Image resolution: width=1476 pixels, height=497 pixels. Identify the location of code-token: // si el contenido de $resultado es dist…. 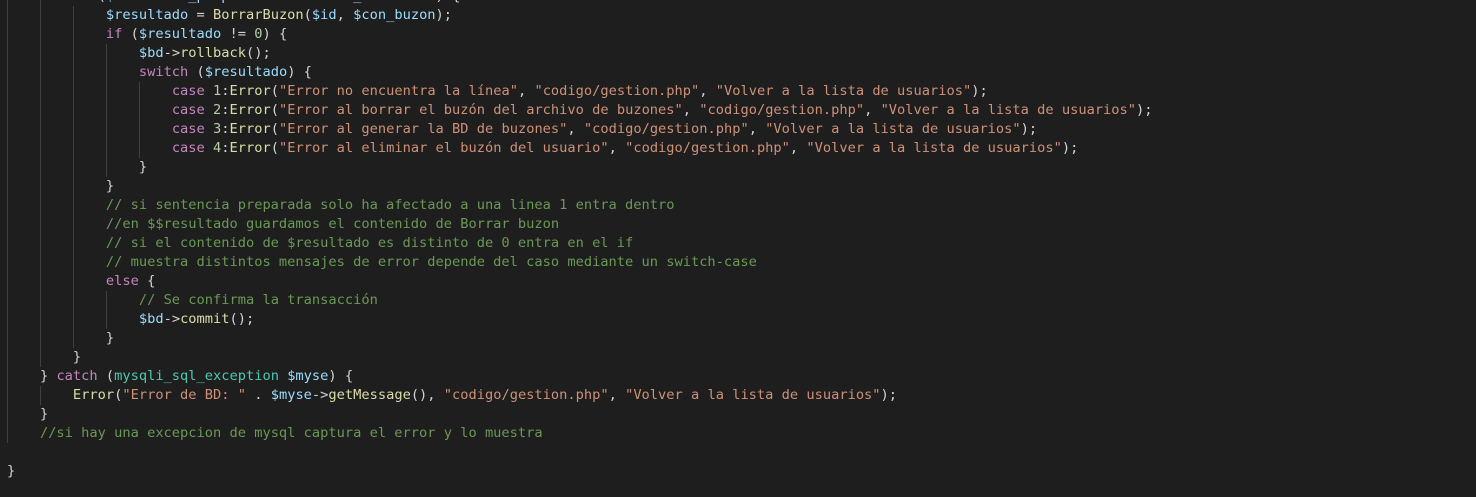
(369, 243).